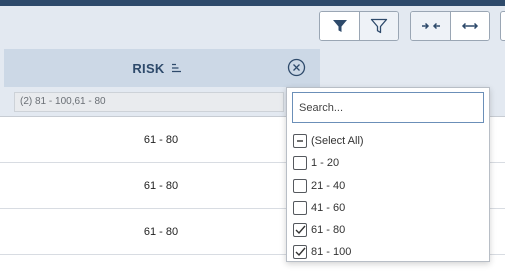 The height and width of the screenshot is (272, 505). What do you see at coordinates (300, 141) in the screenshot?
I see `indeterminate-checkbox` at bounding box center [300, 141].